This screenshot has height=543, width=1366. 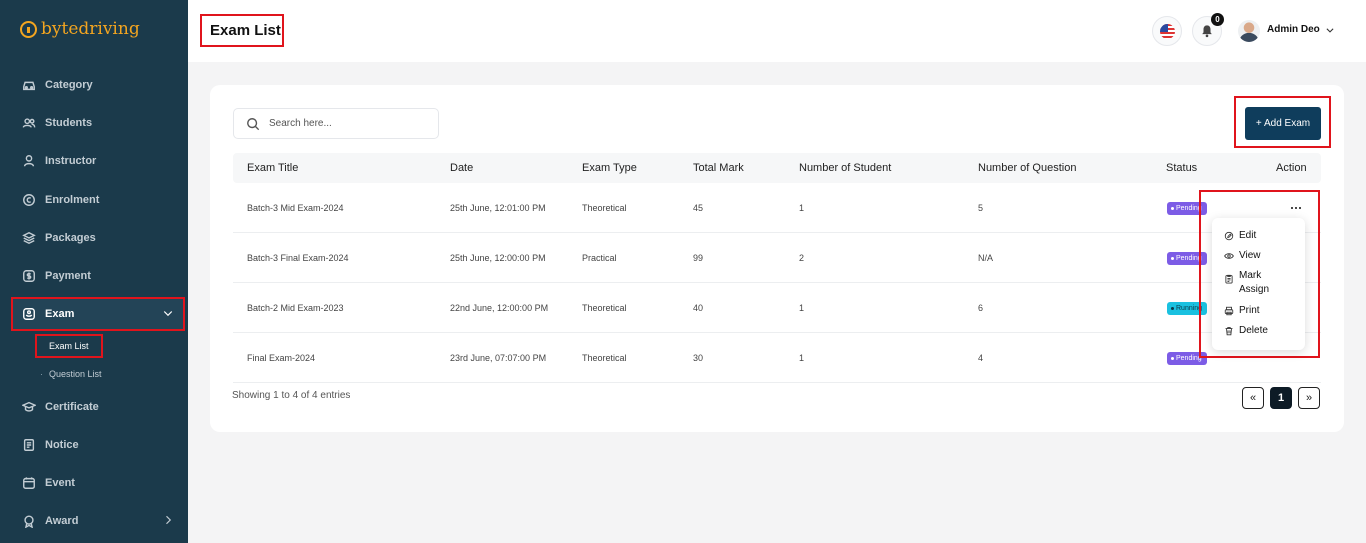 What do you see at coordinates (75, 374) in the screenshot?
I see `sidebar-subitem-question-list: Question List` at bounding box center [75, 374].